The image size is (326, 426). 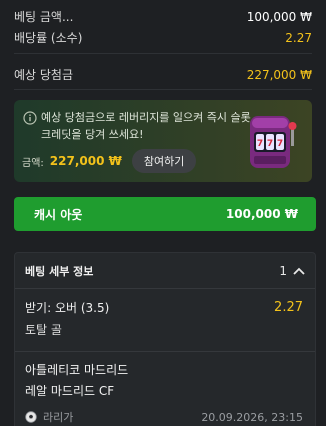 I want to click on promo-amount-row: 금액: 227,000 ₩ 참여하기, so click(x=109, y=161).